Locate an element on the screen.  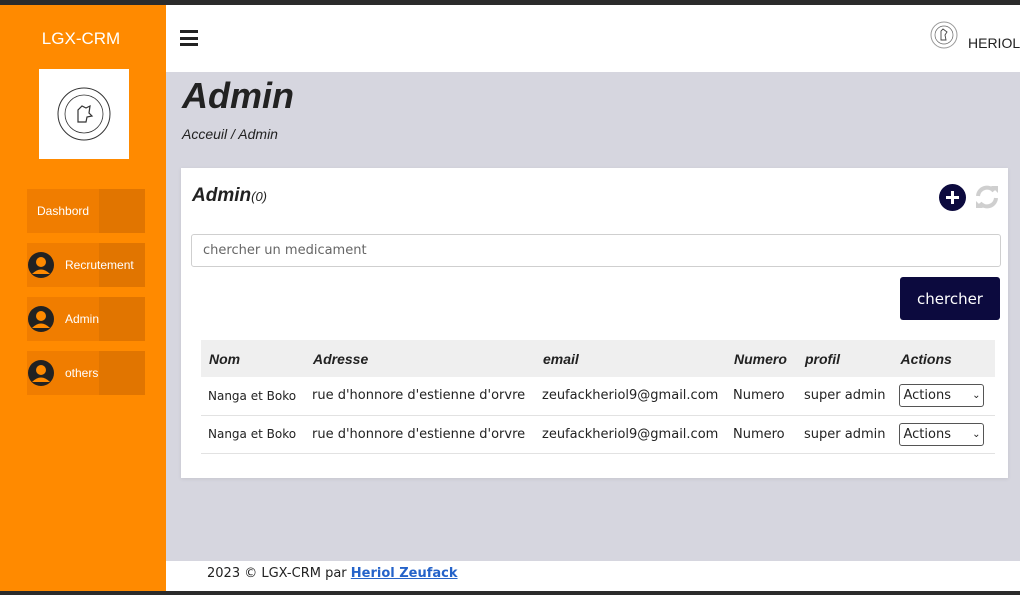
column-header-profil: profil is located at coordinates (845, 358).